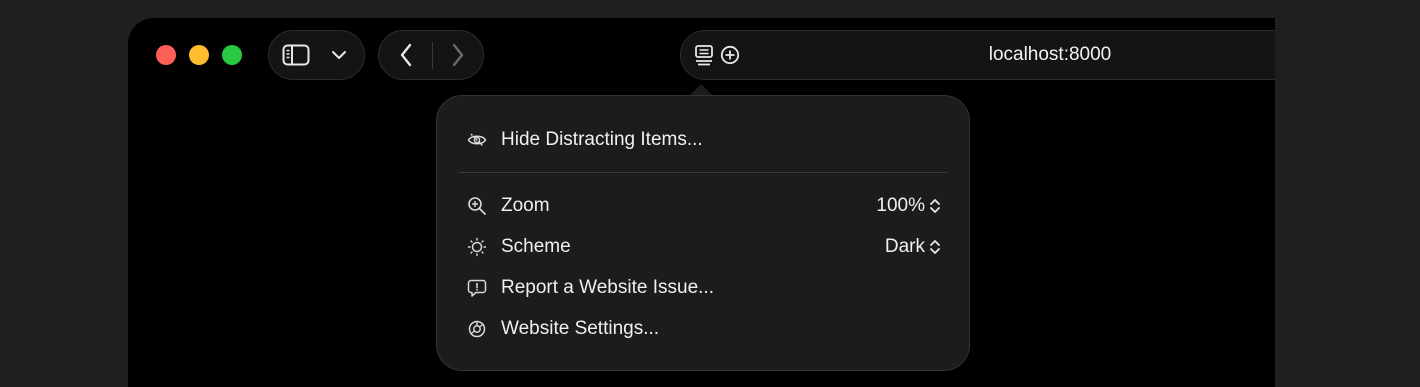 The width and height of the screenshot is (1420, 387). Describe the element at coordinates (477, 329) in the screenshot. I see `gear-icon` at that location.